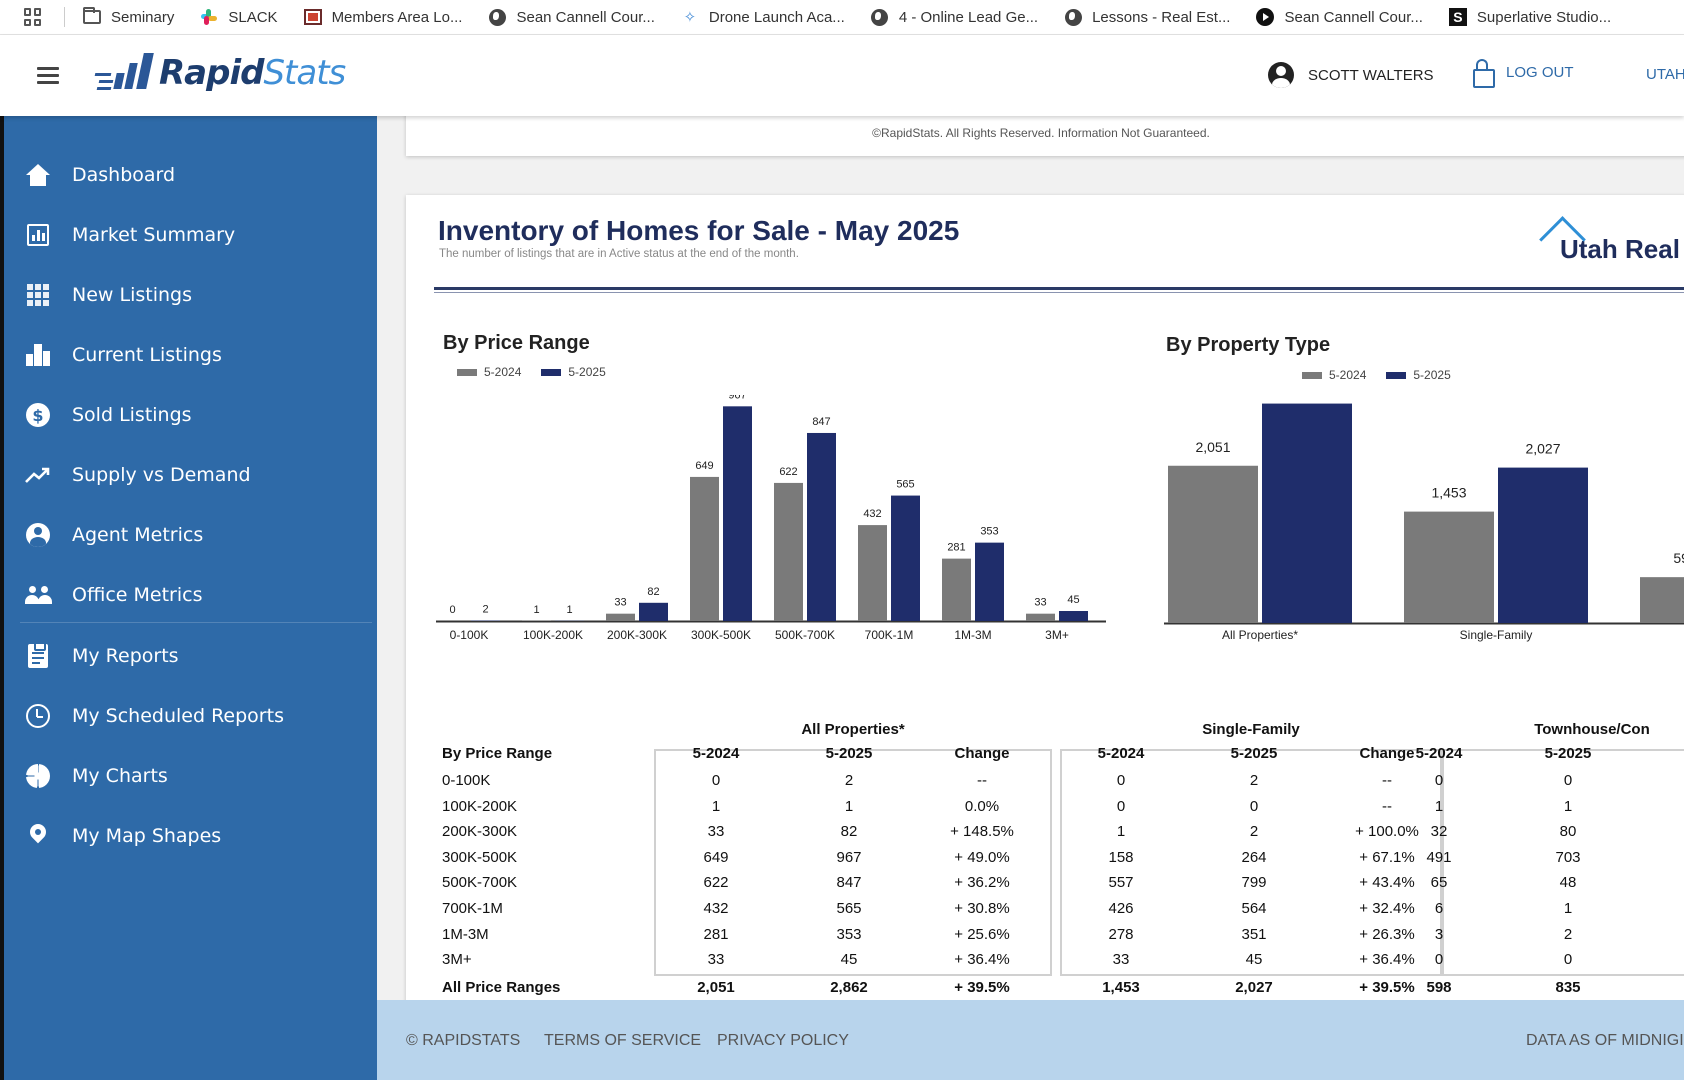 Image resolution: width=1684 pixels, height=1080 pixels. Describe the element at coordinates (38, 655) in the screenshot. I see `clipboard-icon` at that location.